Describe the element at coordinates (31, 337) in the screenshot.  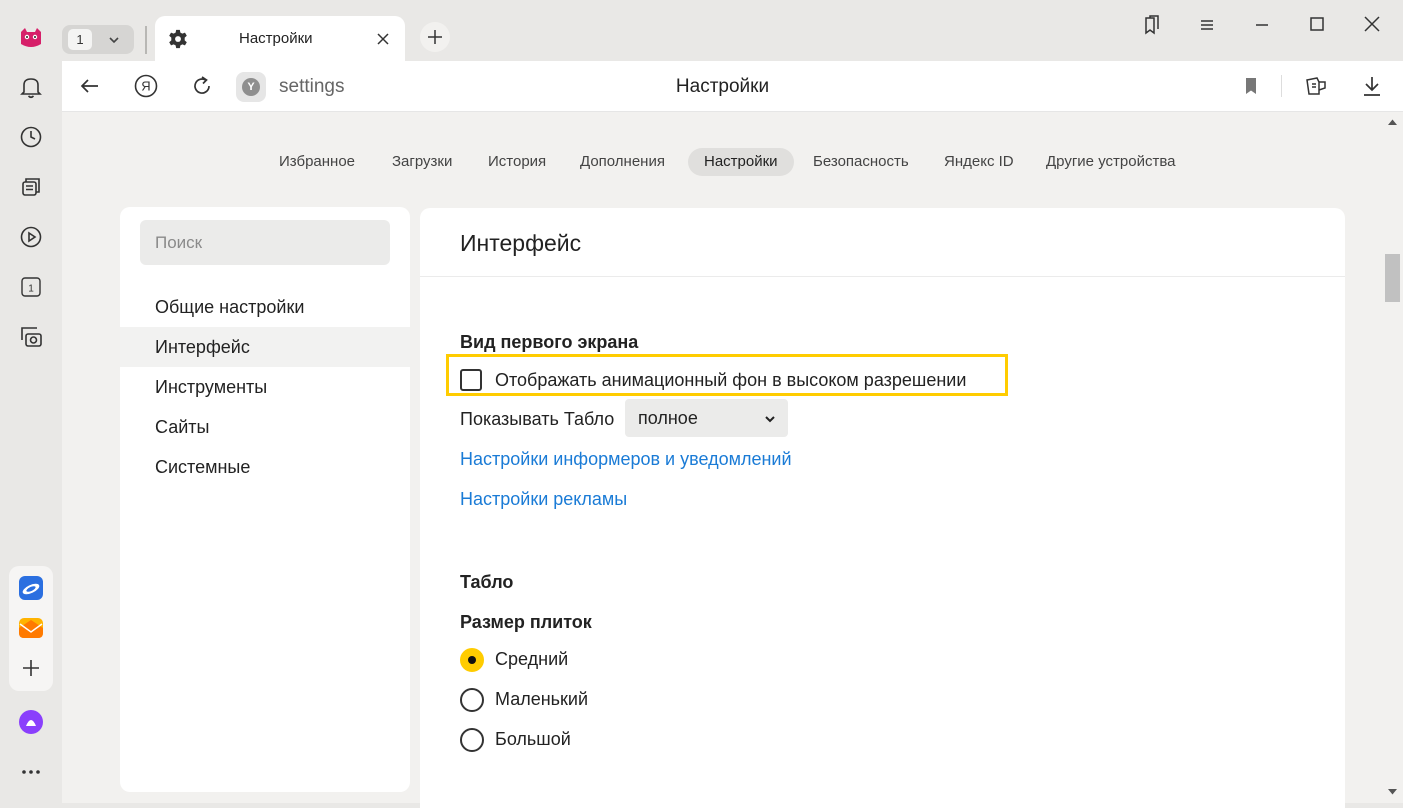
I see `screenshot-icon` at that location.